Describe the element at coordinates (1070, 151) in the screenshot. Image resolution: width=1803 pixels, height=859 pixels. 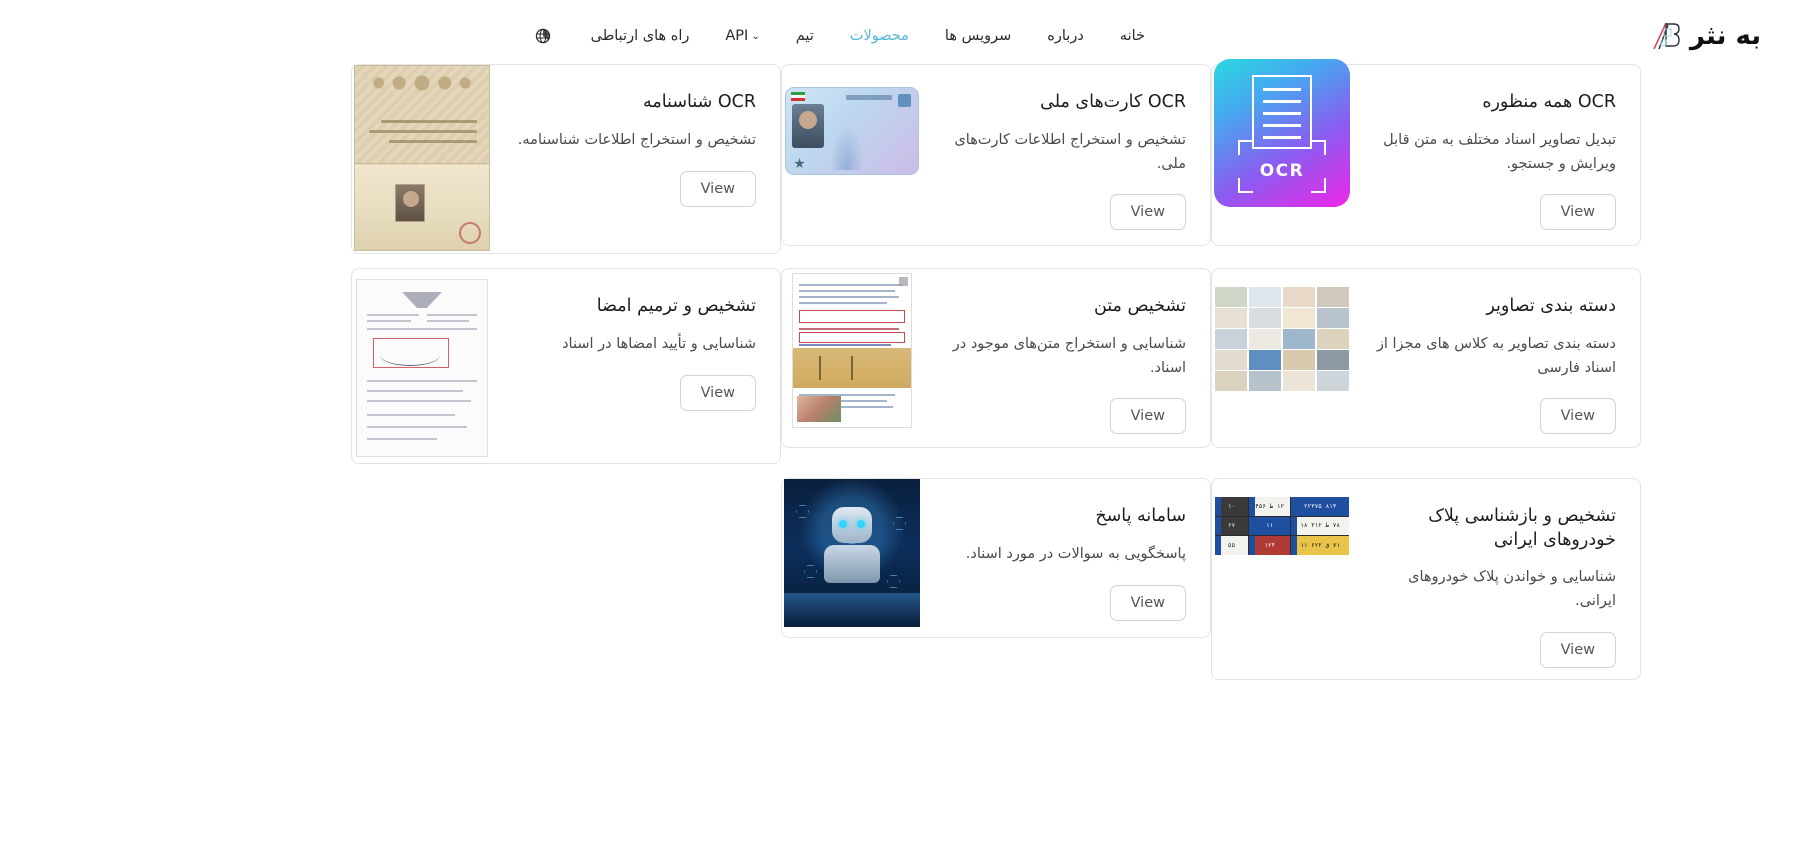
I see `card-description: تشخیص و استخراج اطلاعات کارت‌های ملی.` at that location.